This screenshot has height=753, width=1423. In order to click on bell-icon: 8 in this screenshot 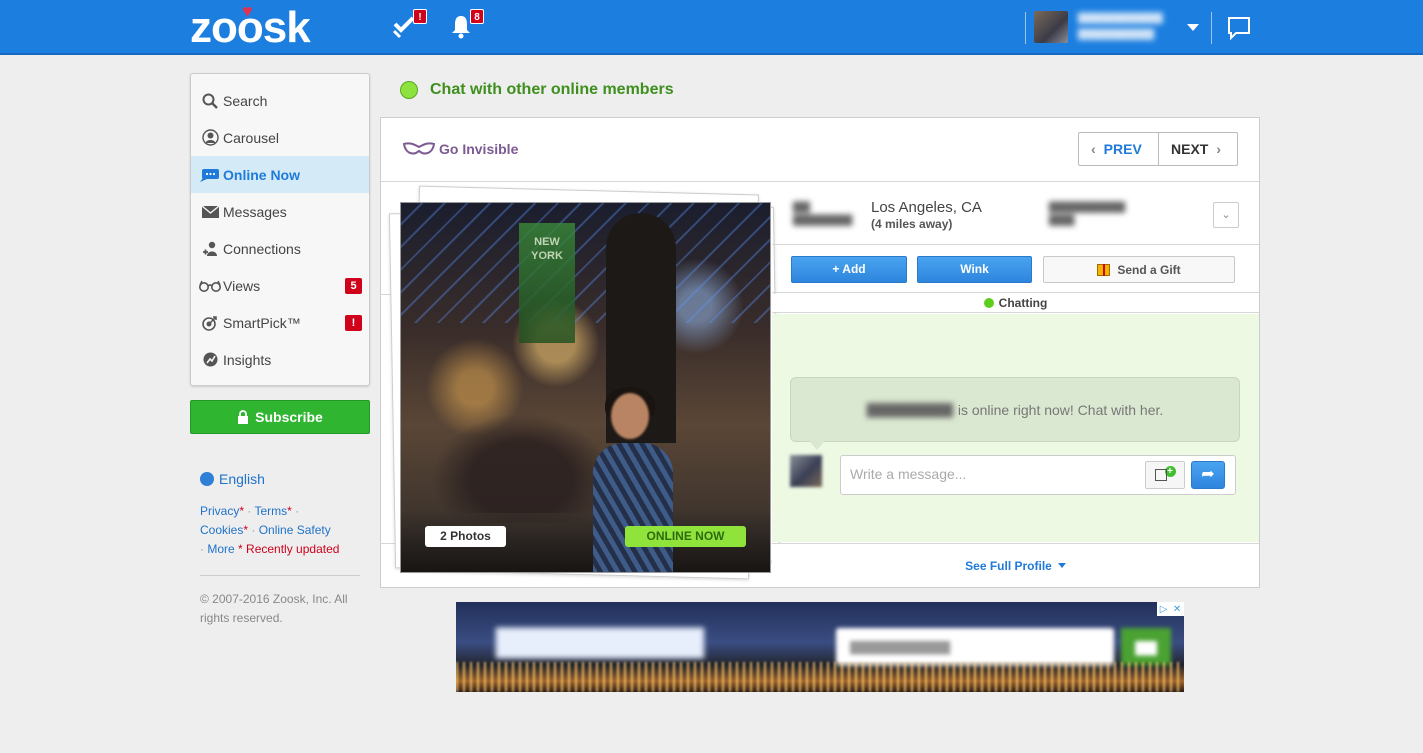, I will do `click(466, 25)`.